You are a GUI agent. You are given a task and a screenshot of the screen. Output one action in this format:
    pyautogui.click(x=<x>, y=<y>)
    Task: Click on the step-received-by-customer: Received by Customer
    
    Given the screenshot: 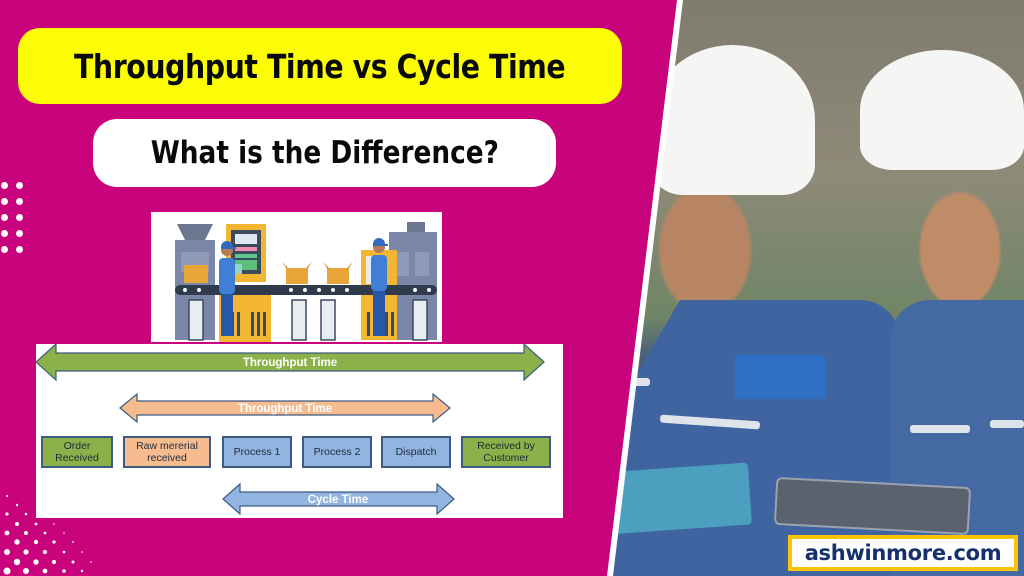 What is the action you would take?
    pyautogui.click(x=506, y=452)
    